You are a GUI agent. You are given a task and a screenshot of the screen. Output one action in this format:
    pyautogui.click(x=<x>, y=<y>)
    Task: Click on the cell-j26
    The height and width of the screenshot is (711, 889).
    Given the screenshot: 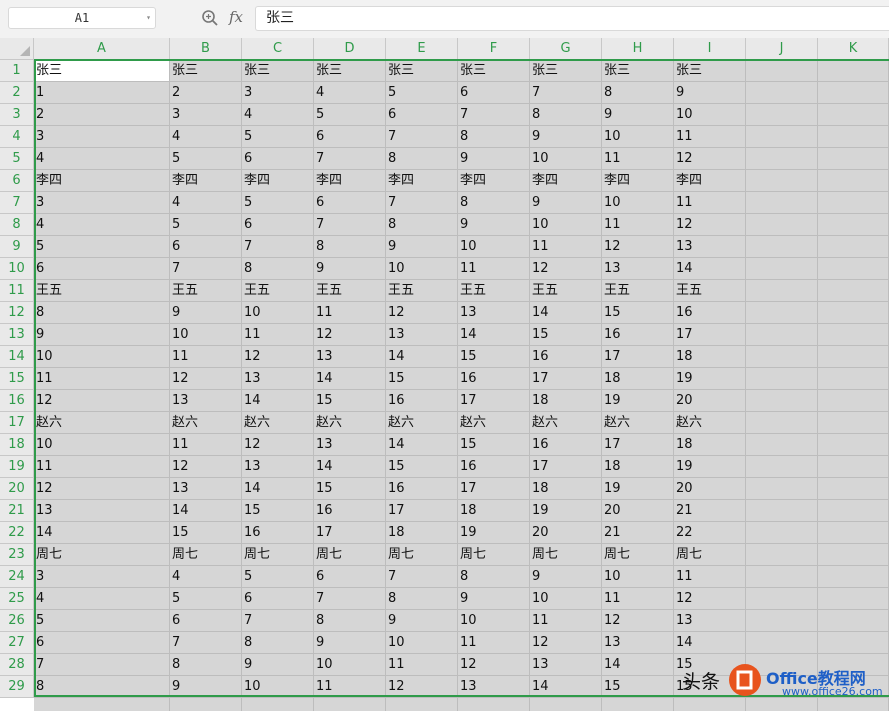 What is the action you would take?
    pyautogui.click(x=782, y=621)
    